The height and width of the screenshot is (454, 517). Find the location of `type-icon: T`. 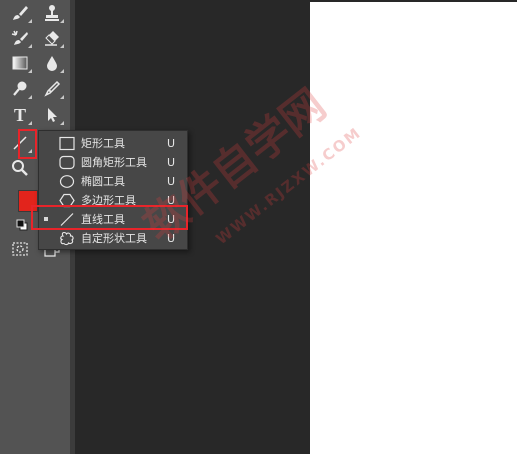

type-icon: T is located at coordinates (19, 115).